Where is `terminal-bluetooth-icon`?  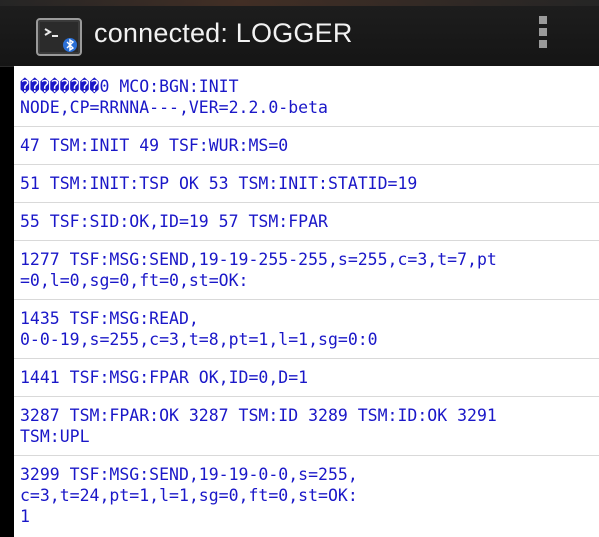
terminal-bluetooth-icon is located at coordinates (59, 37).